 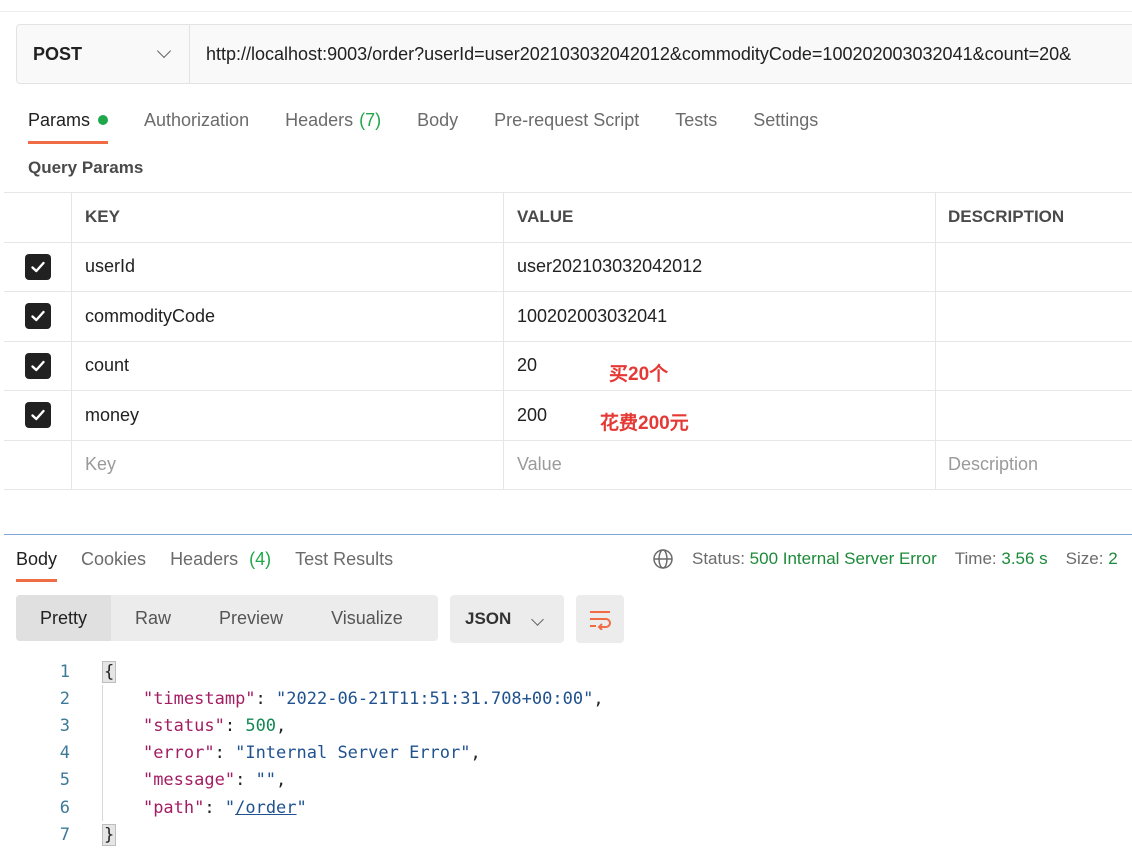 I want to click on code-line: 4 "error": "Internal Server Error",, so click(x=240, y=753).